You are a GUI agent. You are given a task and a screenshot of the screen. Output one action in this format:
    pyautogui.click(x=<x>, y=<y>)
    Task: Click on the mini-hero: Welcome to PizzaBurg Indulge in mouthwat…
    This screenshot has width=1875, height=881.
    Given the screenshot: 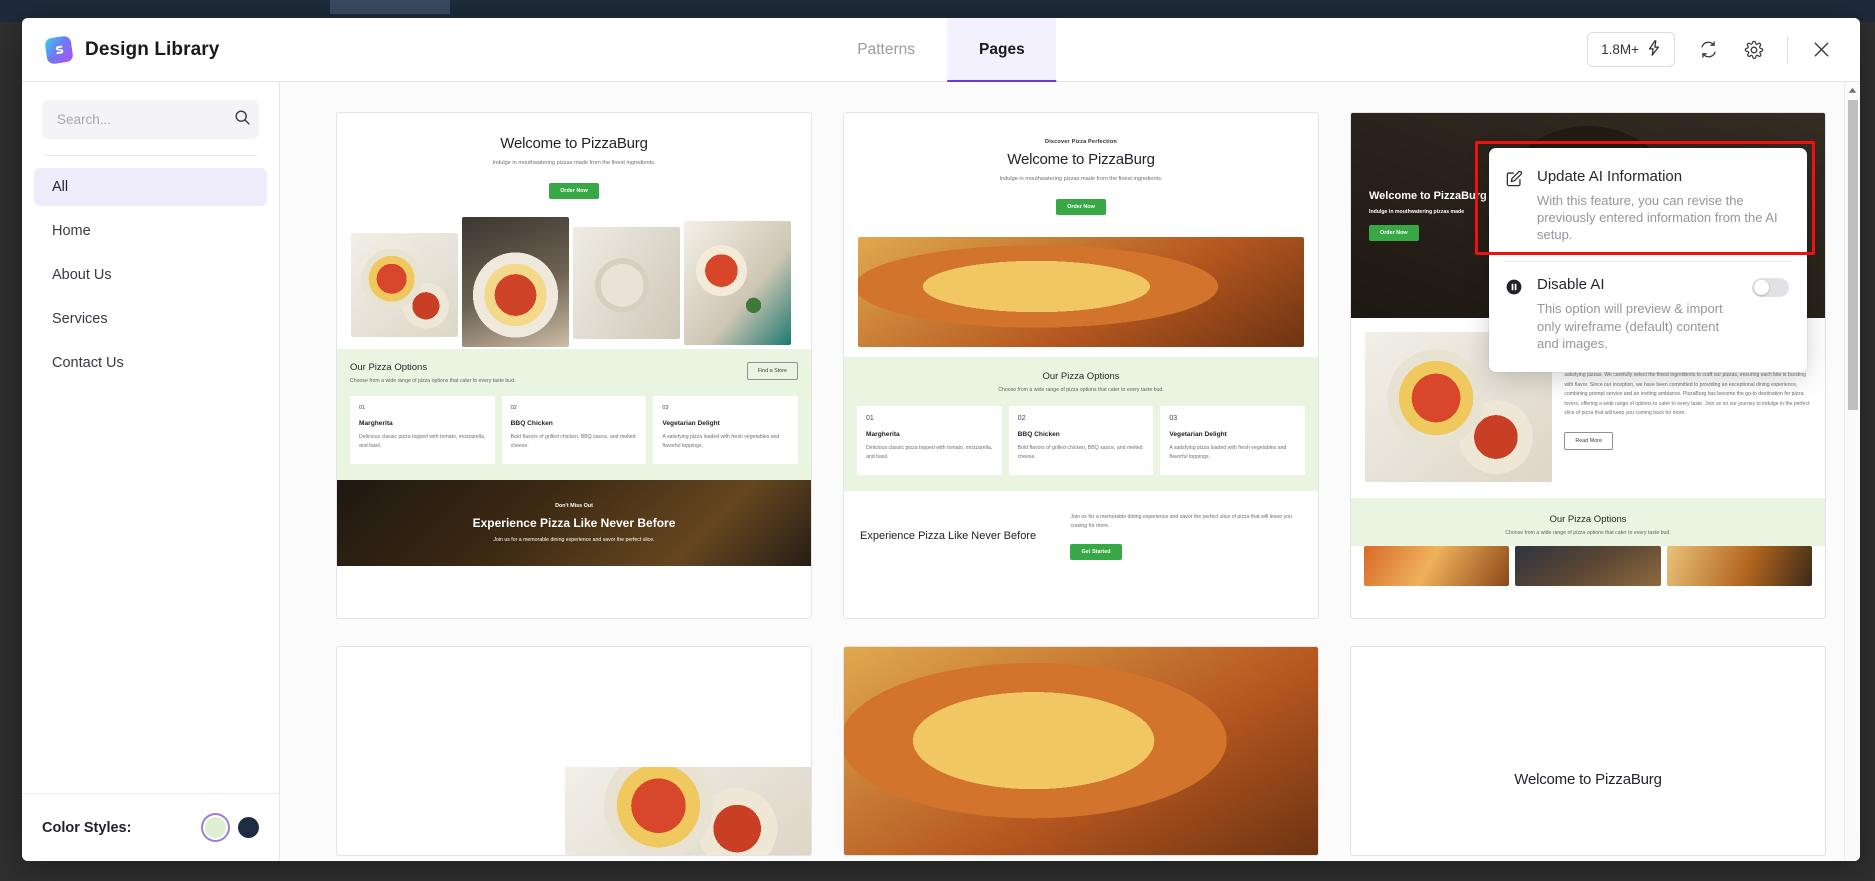 What is the action you would take?
    pyautogui.click(x=574, y=163)
    